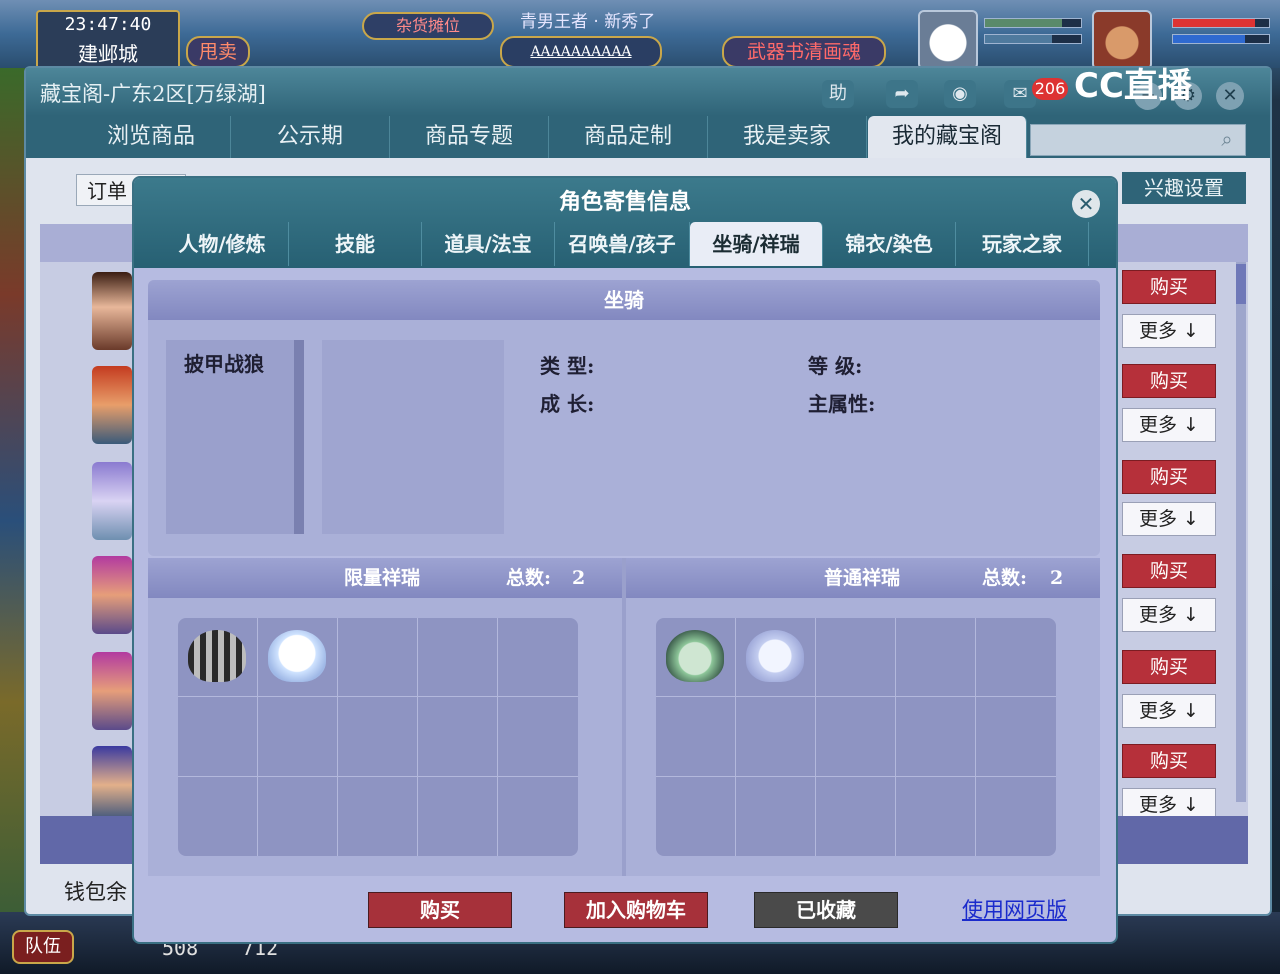  Describe the element at coordinates (310, 137) in the screenshot. I see `tab-public: 公示期` at that location.